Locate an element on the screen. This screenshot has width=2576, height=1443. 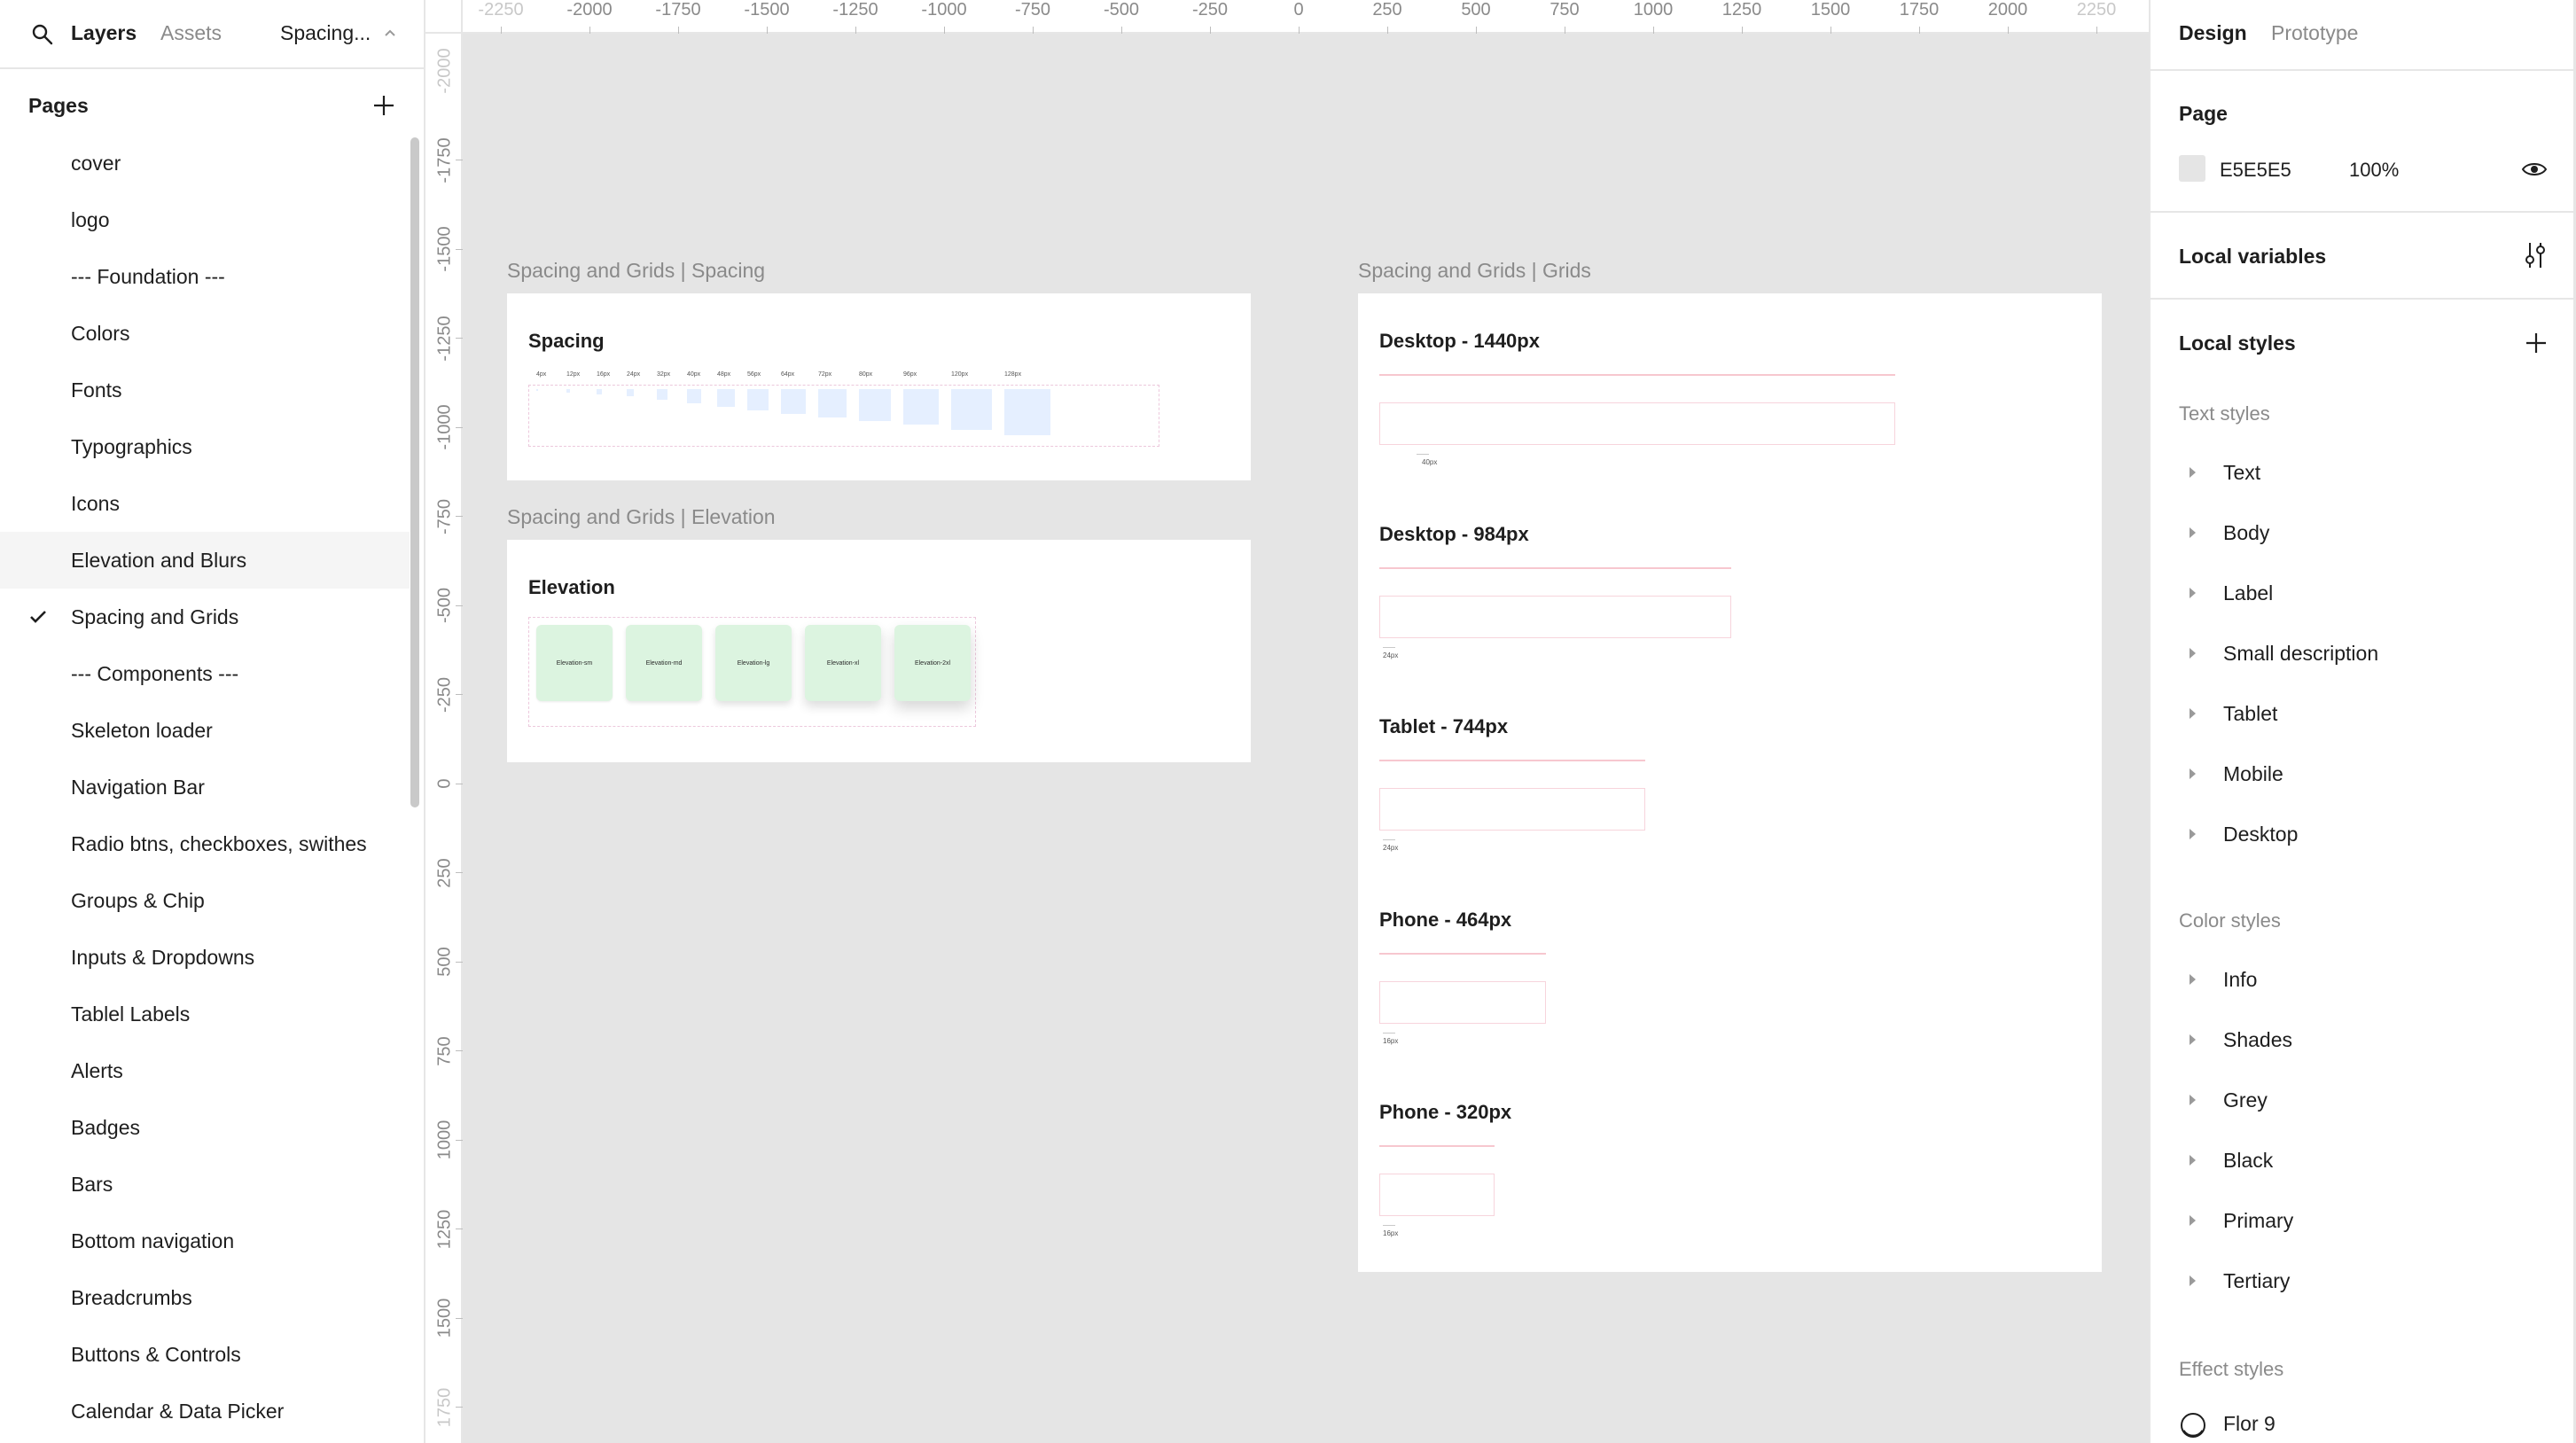
grid-margin-note: 16px is located at coordinates (1391, 1040).